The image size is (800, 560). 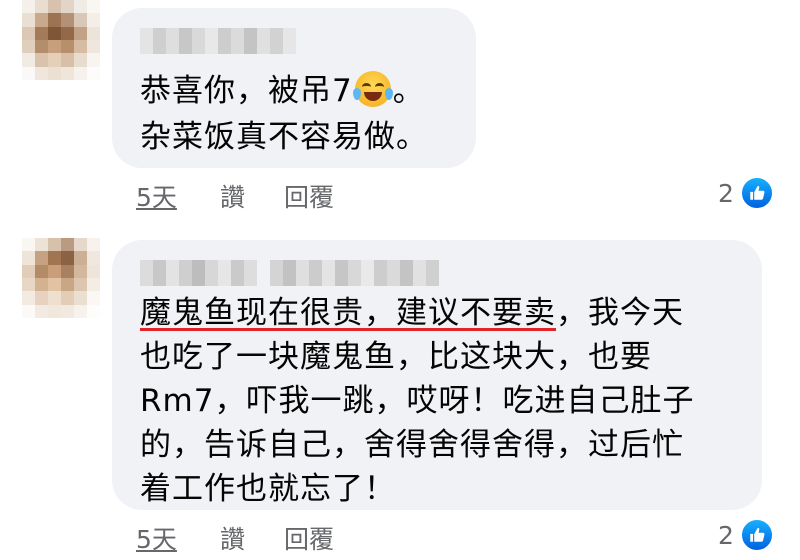 What do you see at coordinates (246, 91) in the screenshot?
I see `comment-text: 恭喜你，被吊7` at bounding box center [246, 91].